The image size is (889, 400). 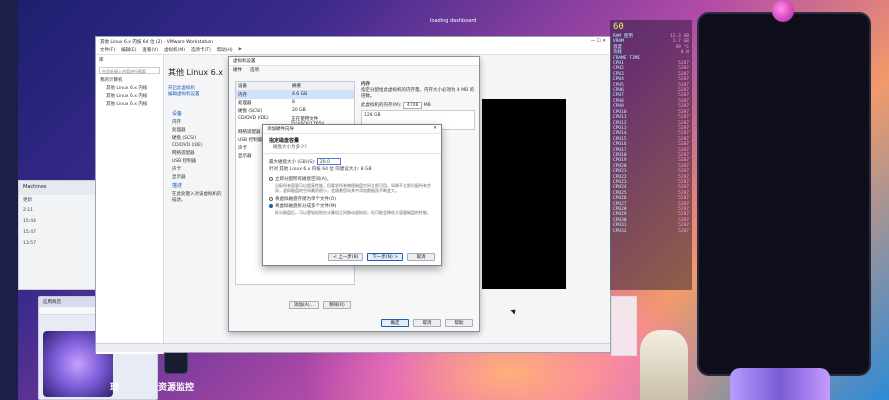 I want to click on table-row: 内存 4.6 GB, so click(x=295, y=95).